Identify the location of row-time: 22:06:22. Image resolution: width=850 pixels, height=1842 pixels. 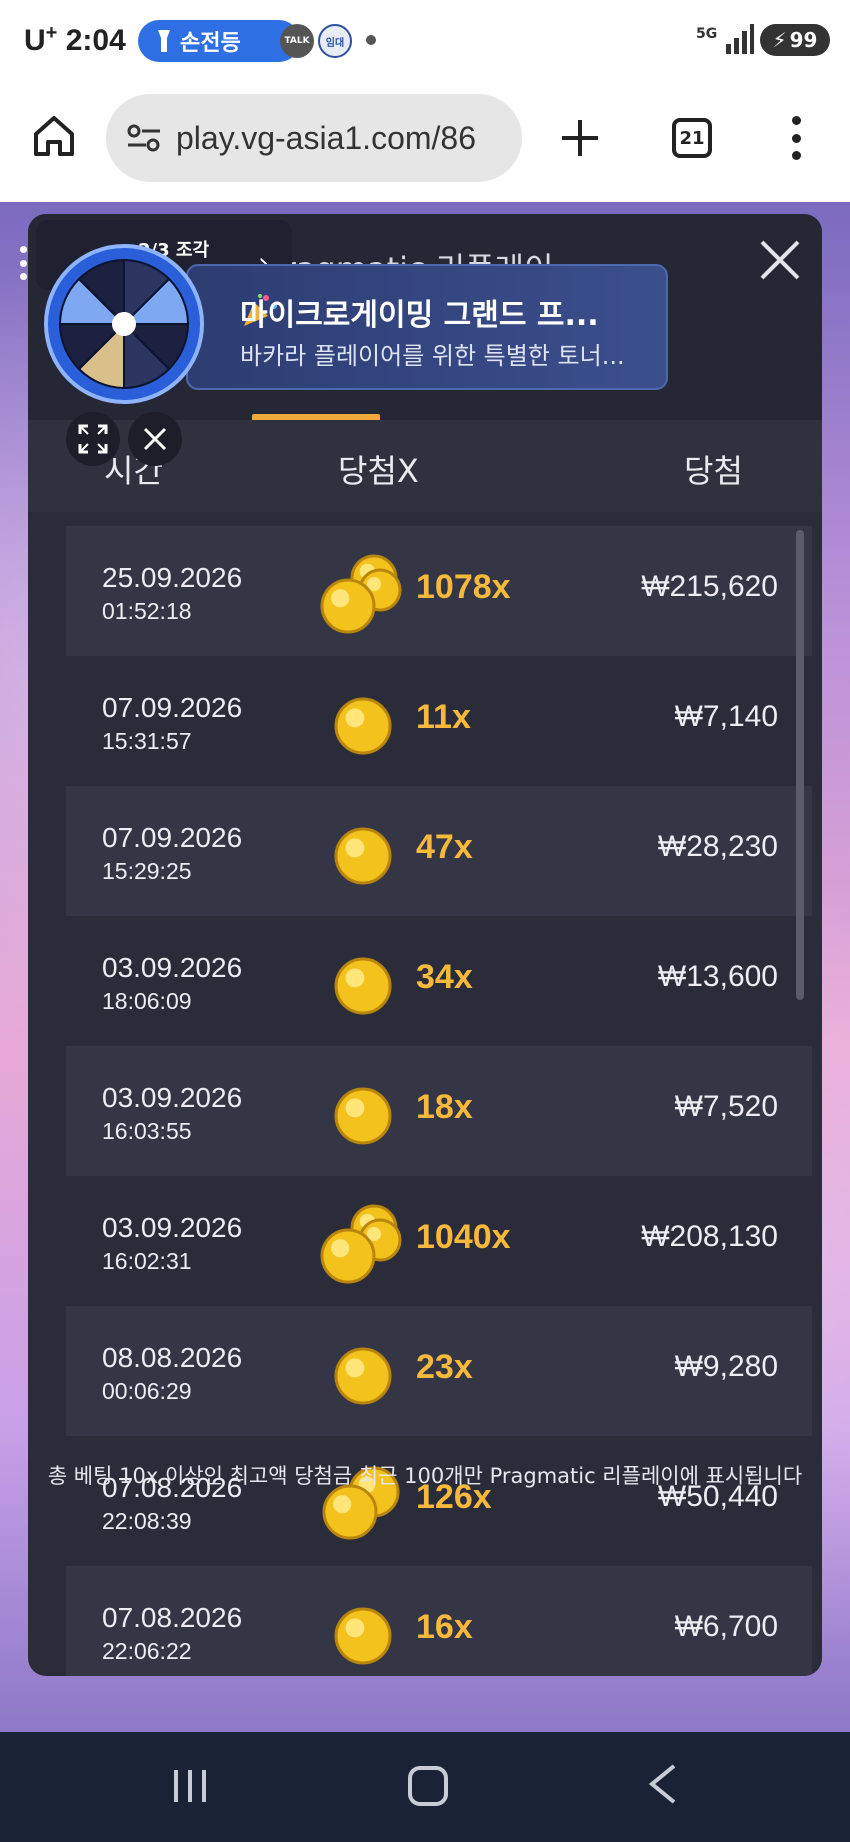
(147, 1651).